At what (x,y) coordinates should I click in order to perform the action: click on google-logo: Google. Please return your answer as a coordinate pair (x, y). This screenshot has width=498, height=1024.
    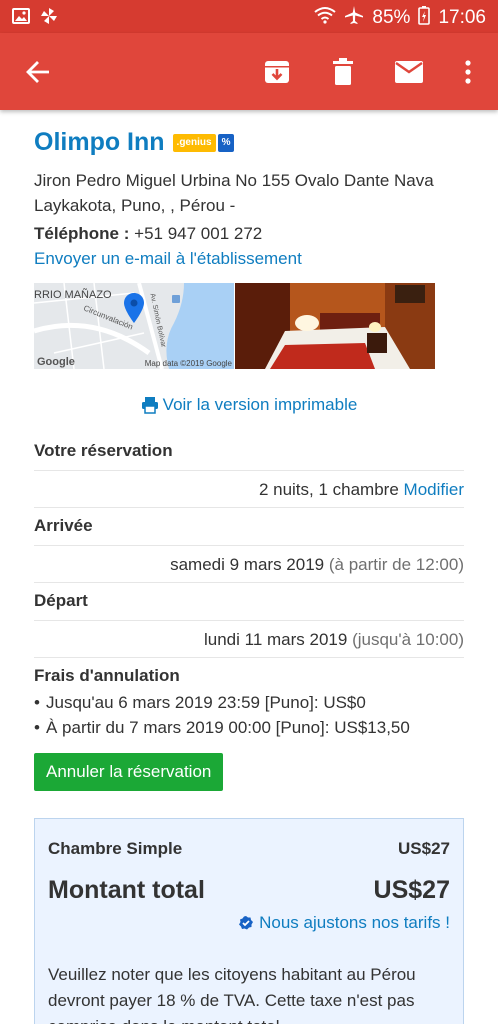
    Looking at the image, I should click on (56, 362).